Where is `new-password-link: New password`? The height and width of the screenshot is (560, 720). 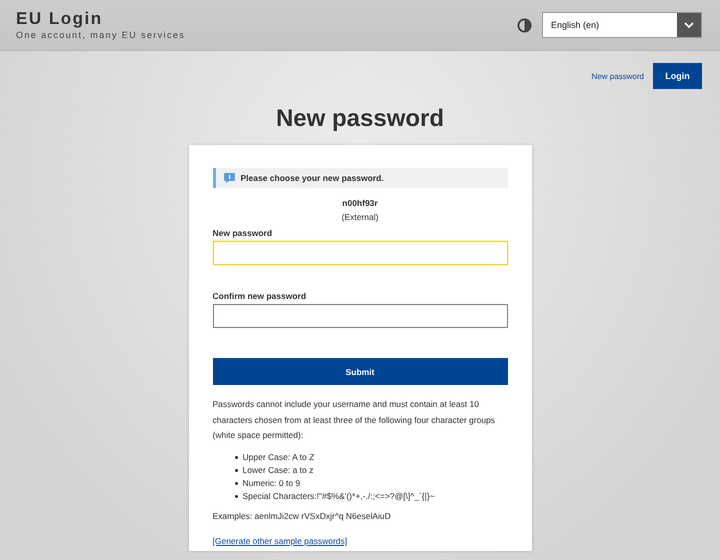
new-password-link: New password is located at coordinates (618, 76).